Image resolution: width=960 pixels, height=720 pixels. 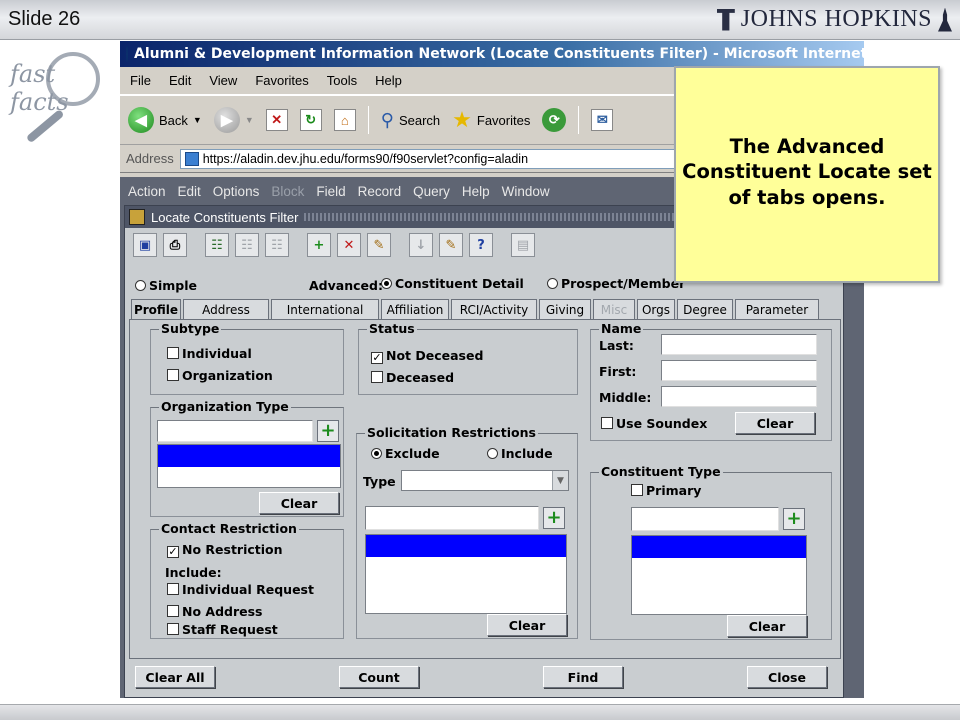 What do you see at coordinates (621, 328) in the screenshot?
I see `name-label: Name` at bounding box center [621, 328].